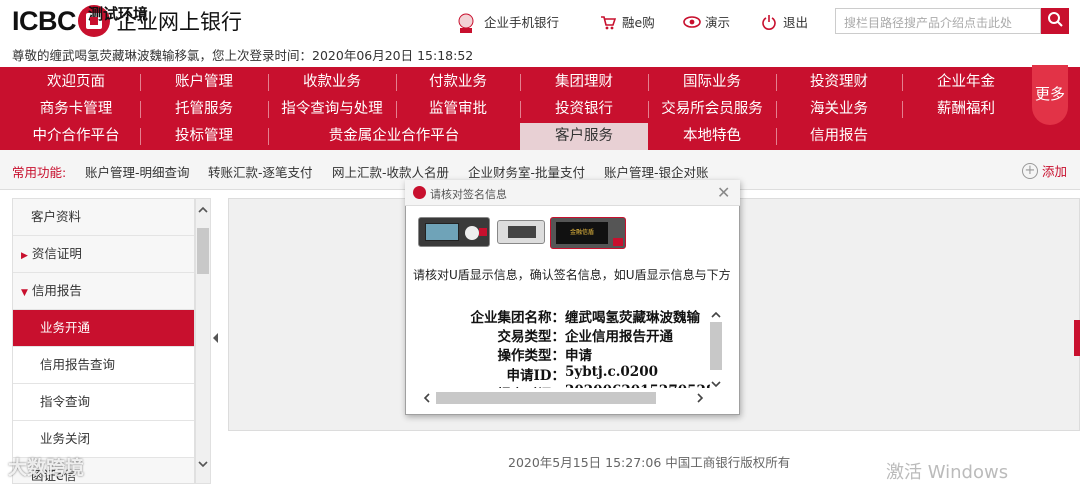 The image size is (1080, 484). I want to click on sidebar-item-label: 客户资料, so click(56, 216).